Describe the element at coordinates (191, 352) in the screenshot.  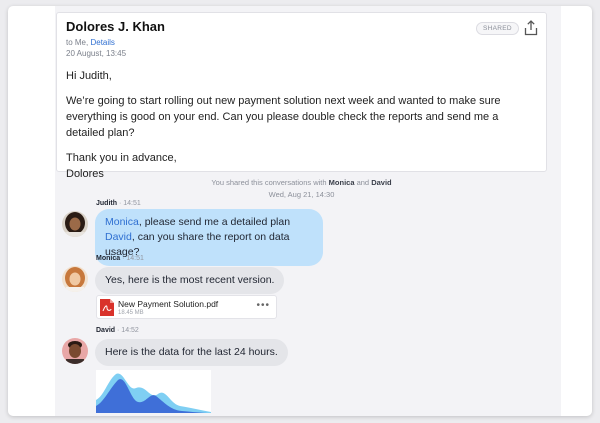
I see `message-bubble-david: Here is the data for the last 24 hours.` at that location.